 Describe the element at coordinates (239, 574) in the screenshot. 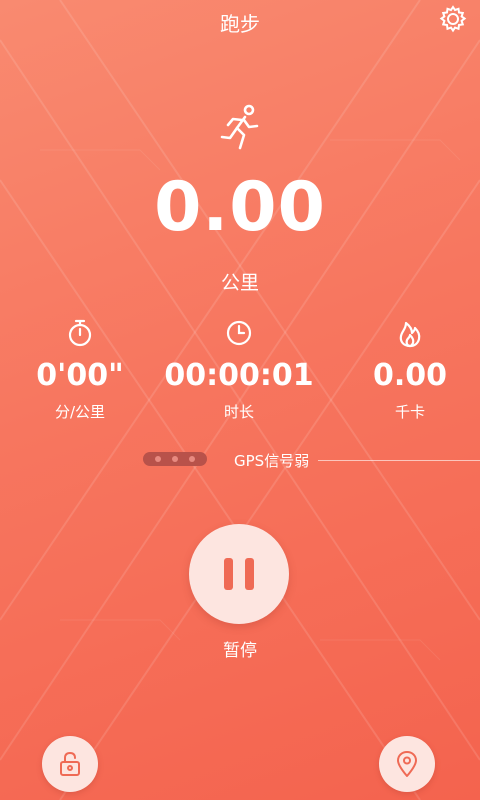

I see `pause-button` at that location.